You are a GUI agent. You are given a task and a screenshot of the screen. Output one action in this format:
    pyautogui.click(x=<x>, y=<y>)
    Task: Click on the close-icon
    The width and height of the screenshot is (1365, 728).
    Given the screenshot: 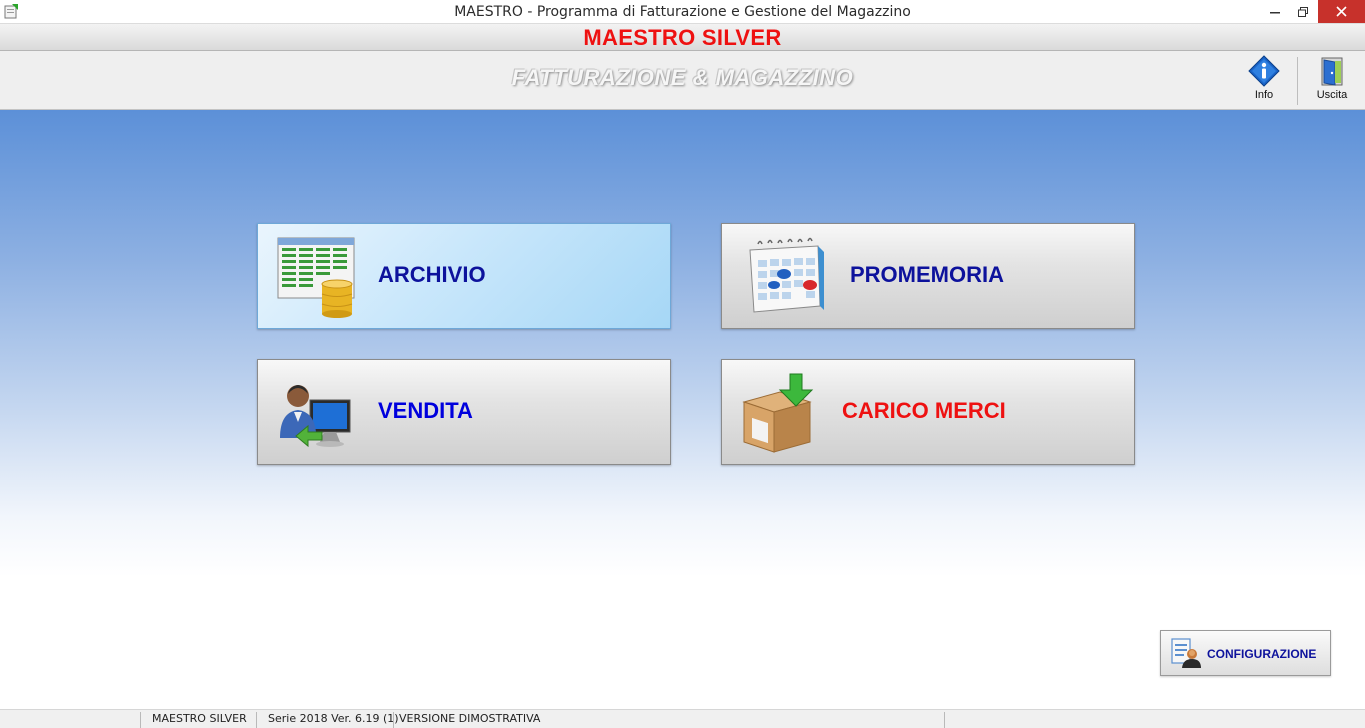 What is the action you would take?
    pyautogui.click(x=1341, y=11)
    